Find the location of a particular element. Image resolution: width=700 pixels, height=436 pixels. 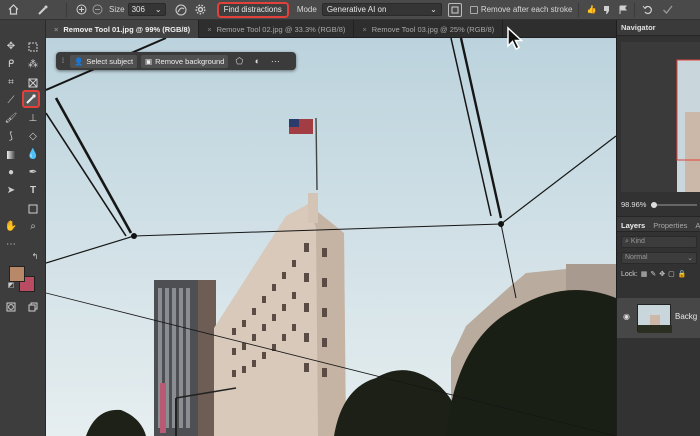

mode-select: Generative AI on ⌄ is located at coordinates (381, 9).